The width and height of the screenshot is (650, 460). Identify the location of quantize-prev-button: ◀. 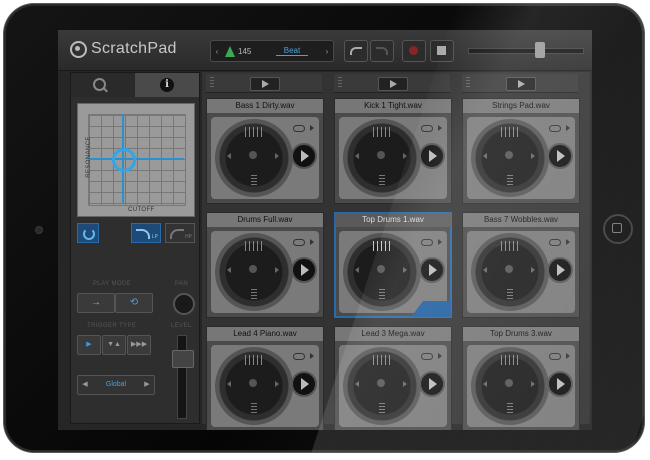
(85, 384).